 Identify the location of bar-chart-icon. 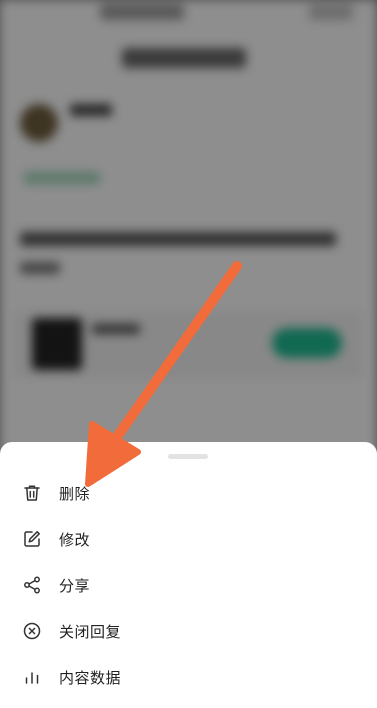
(32, 677).